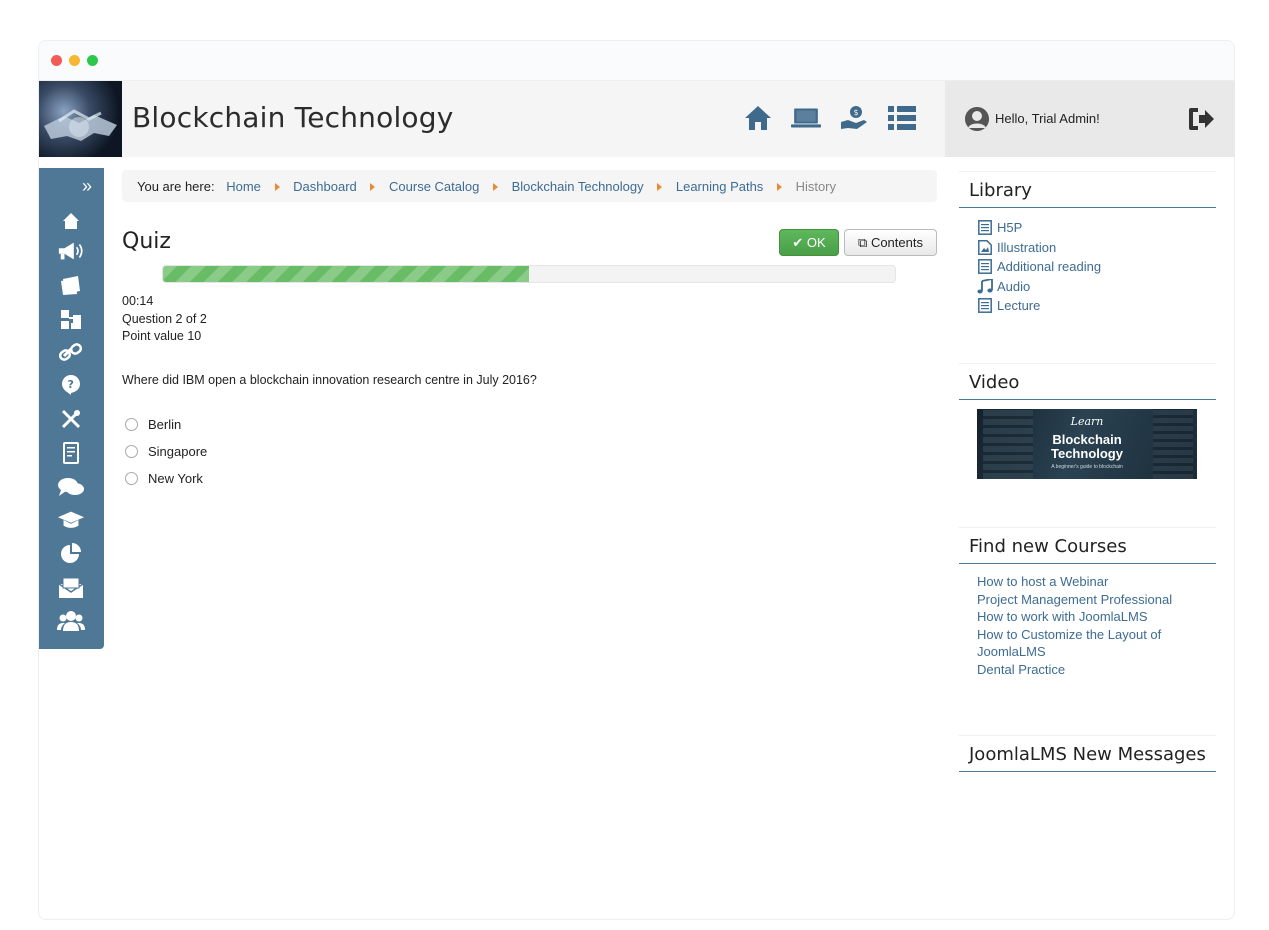 The height and width of the screenshot is (930, 1269). What do you see at coordinates (1087, 600) in the screenshot?
I see `course-link: Project Management Professional` at bounding box center [1087, 600].